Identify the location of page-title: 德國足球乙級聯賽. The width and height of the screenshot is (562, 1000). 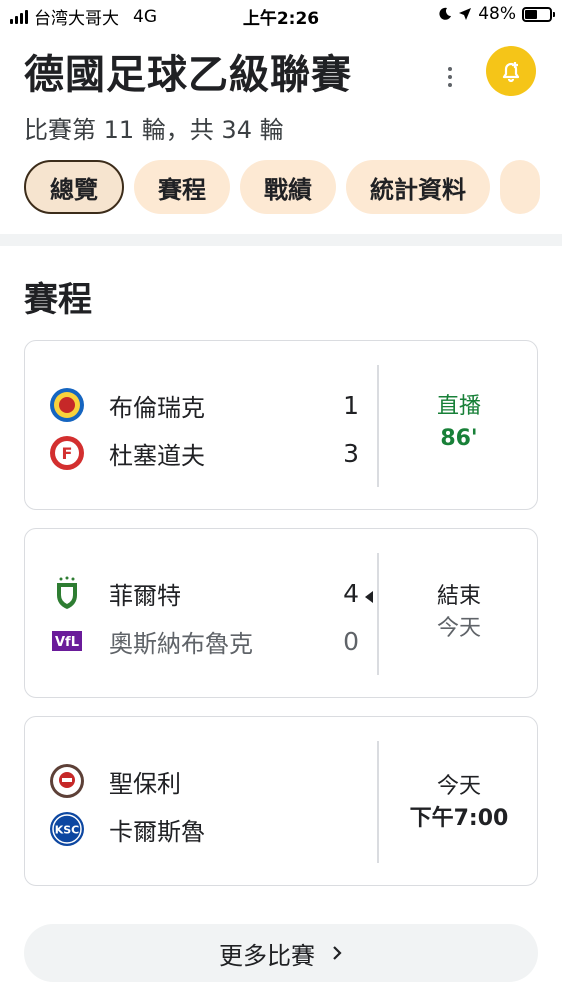
(188, 75).